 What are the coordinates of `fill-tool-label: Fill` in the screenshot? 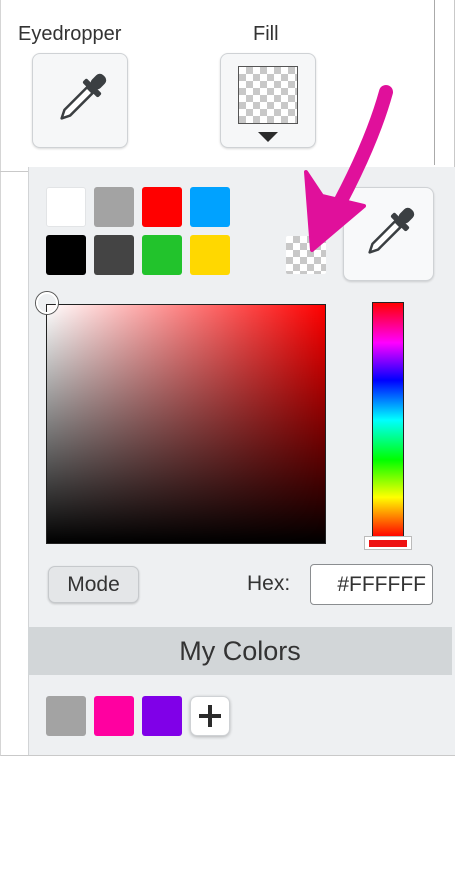 It's located at (266, 34).